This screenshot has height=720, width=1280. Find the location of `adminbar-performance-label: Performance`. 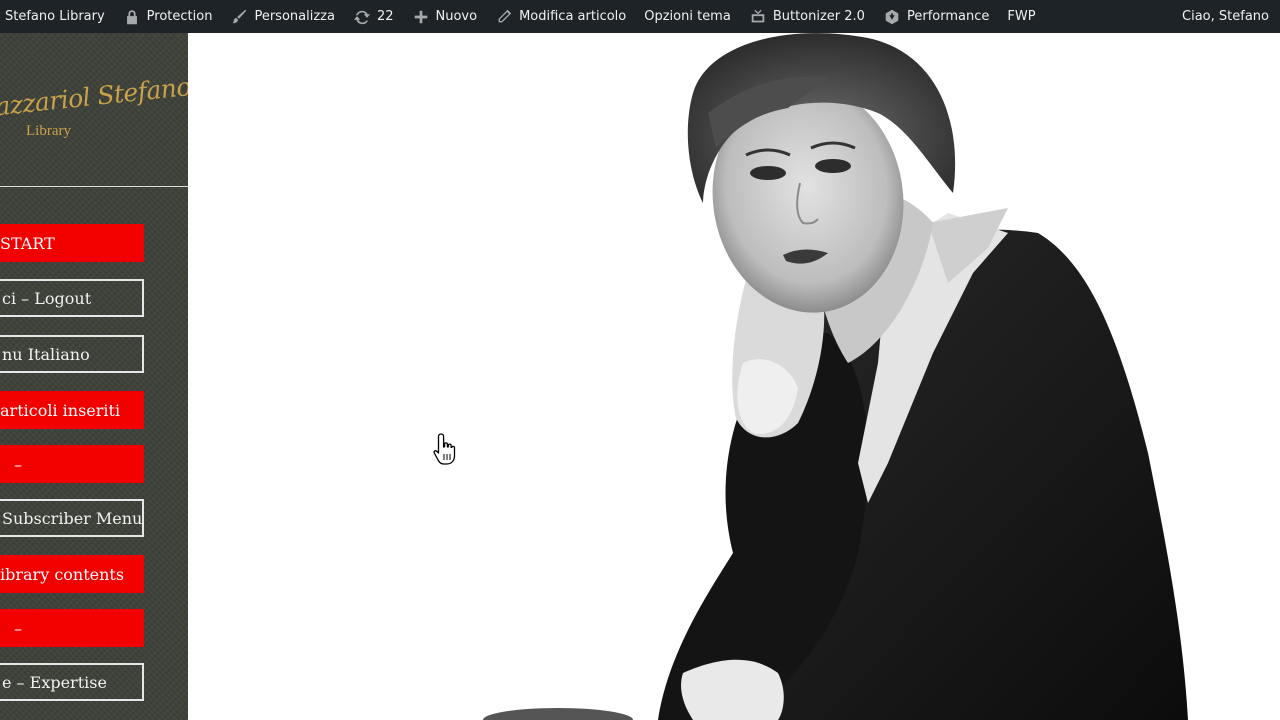

adminbar-performance-label: Performance is located at coordinates (948, 16).